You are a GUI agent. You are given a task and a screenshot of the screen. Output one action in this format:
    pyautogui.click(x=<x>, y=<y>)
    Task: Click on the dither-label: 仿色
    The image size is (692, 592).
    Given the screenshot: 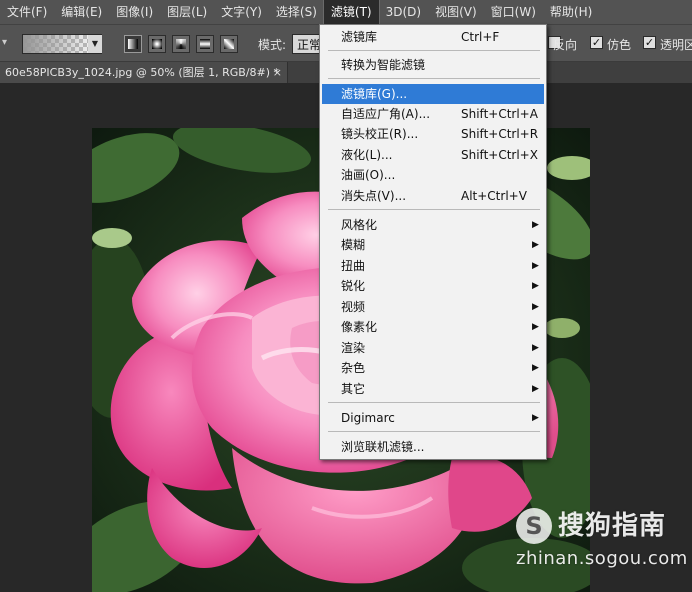 What is the action you would take?
    pyautogui.click(x=619, y=45)
    